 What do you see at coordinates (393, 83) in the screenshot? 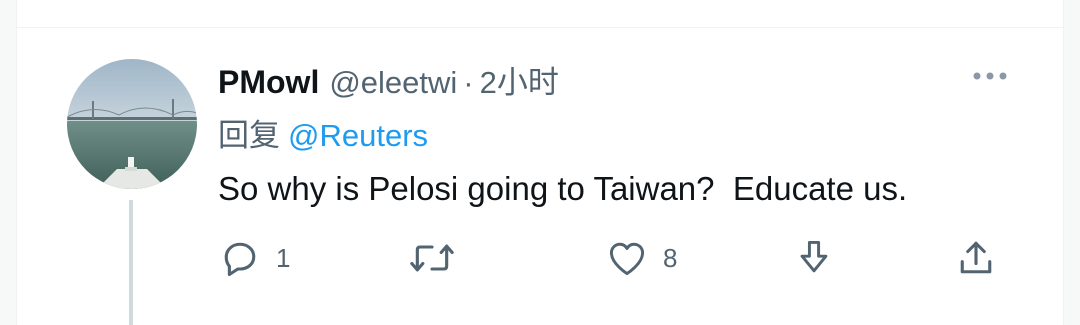
I see `user-handle: @eleetwi` at bounding box center [393, 83].